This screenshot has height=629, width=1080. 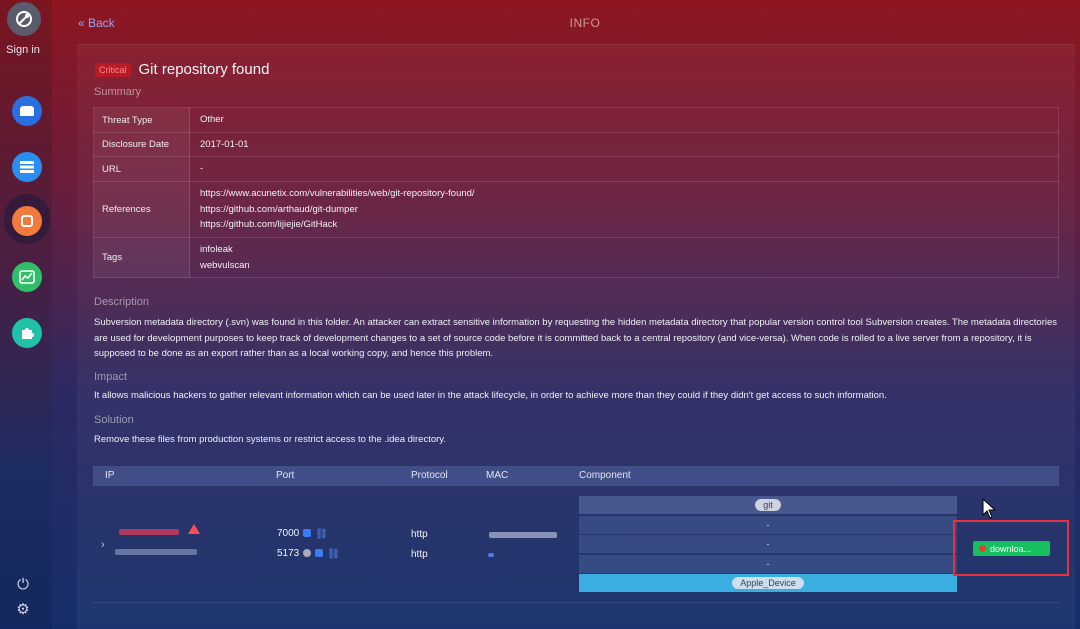 I want to click on component-row: Apple_Device, so click(x=768, y=583).